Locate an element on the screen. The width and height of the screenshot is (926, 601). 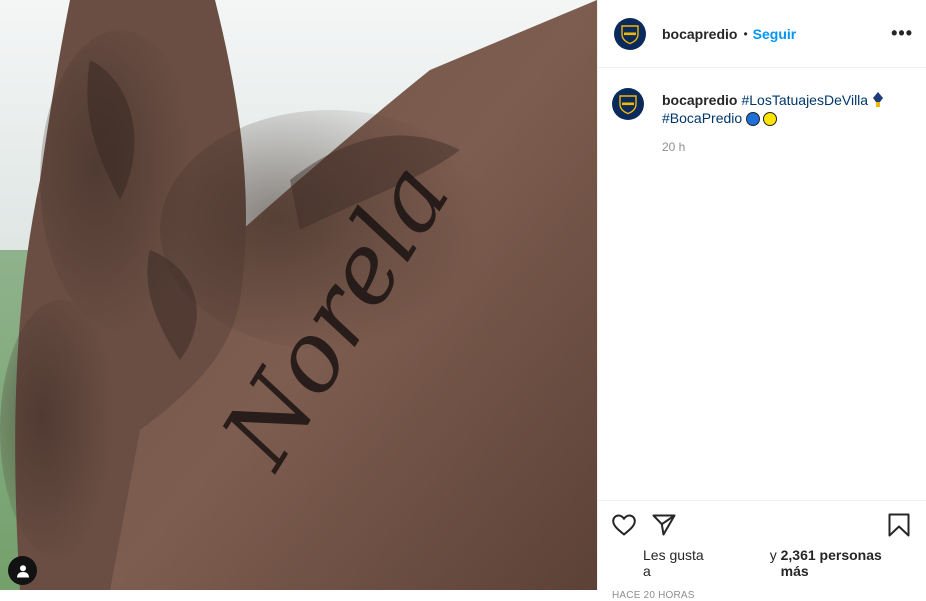
heart-icon is located at coordinates (624, 525).